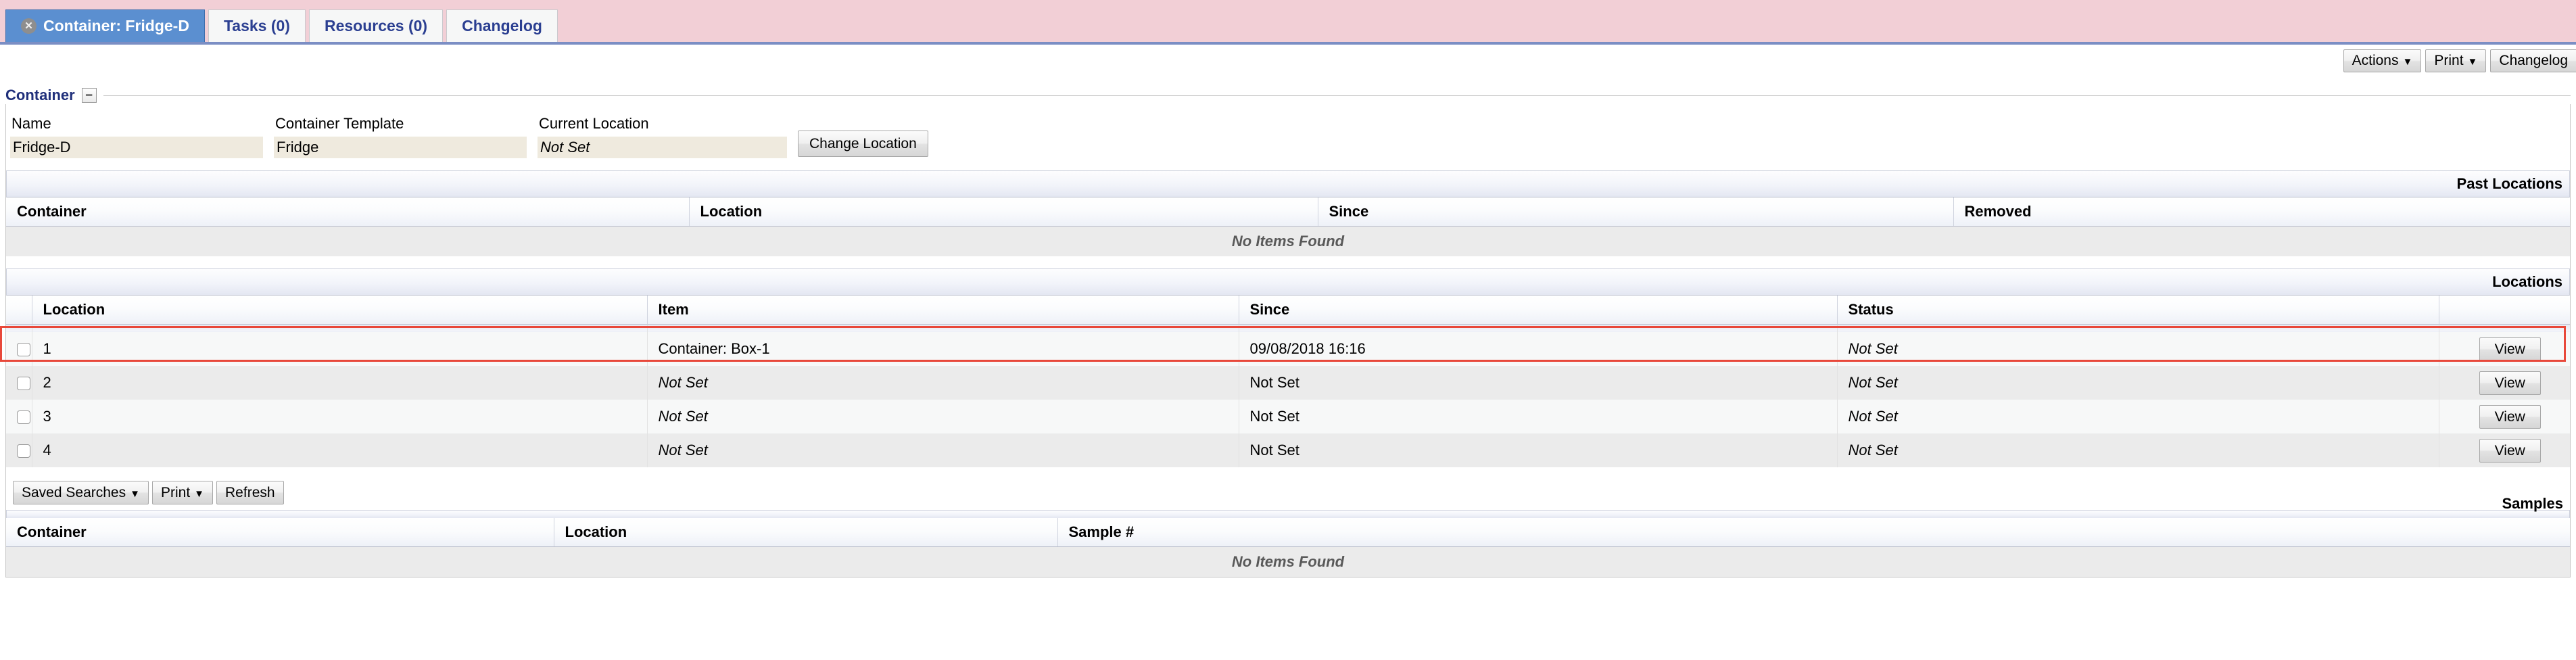  Describe the element at coordinates (29, 26) in the screenshot. I see `close-icon: ✕` at that location.